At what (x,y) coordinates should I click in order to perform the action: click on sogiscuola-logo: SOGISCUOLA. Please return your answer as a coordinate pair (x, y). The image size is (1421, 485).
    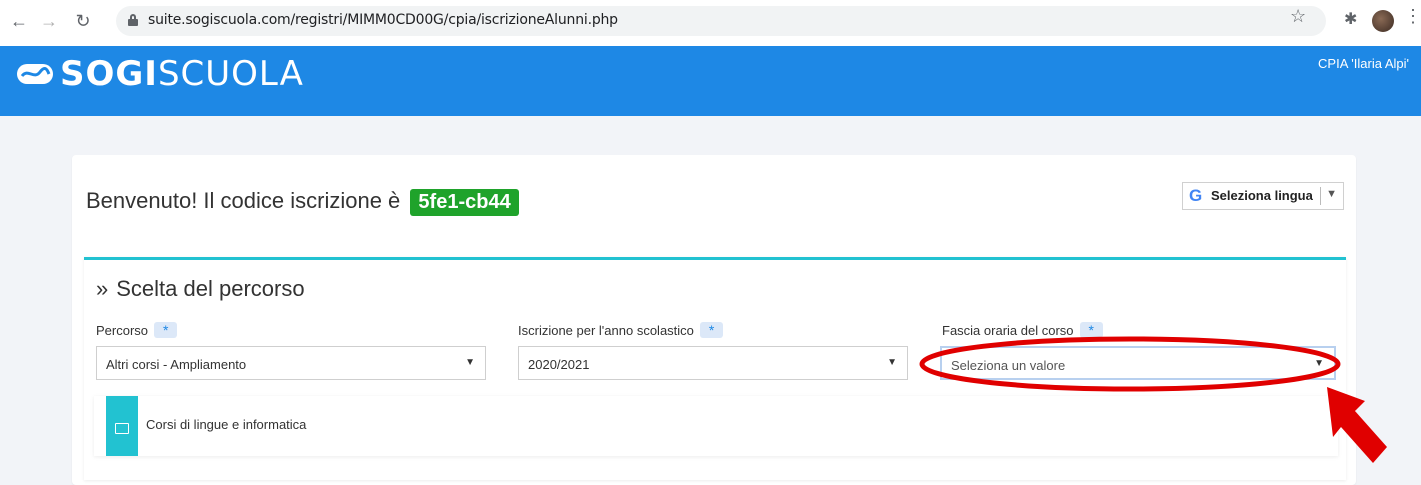
    Looking at the image, I should click on (160, 74).